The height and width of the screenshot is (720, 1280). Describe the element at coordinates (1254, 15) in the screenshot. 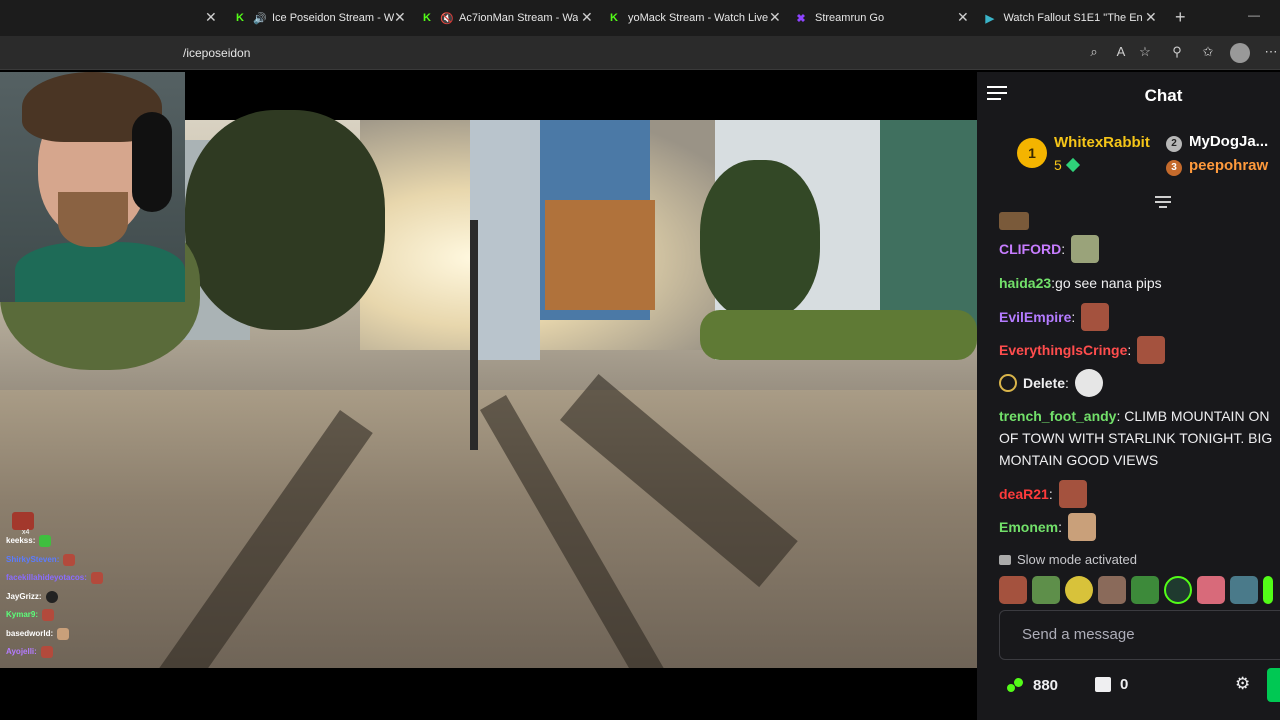

I see `minimize-button: —` at that location.